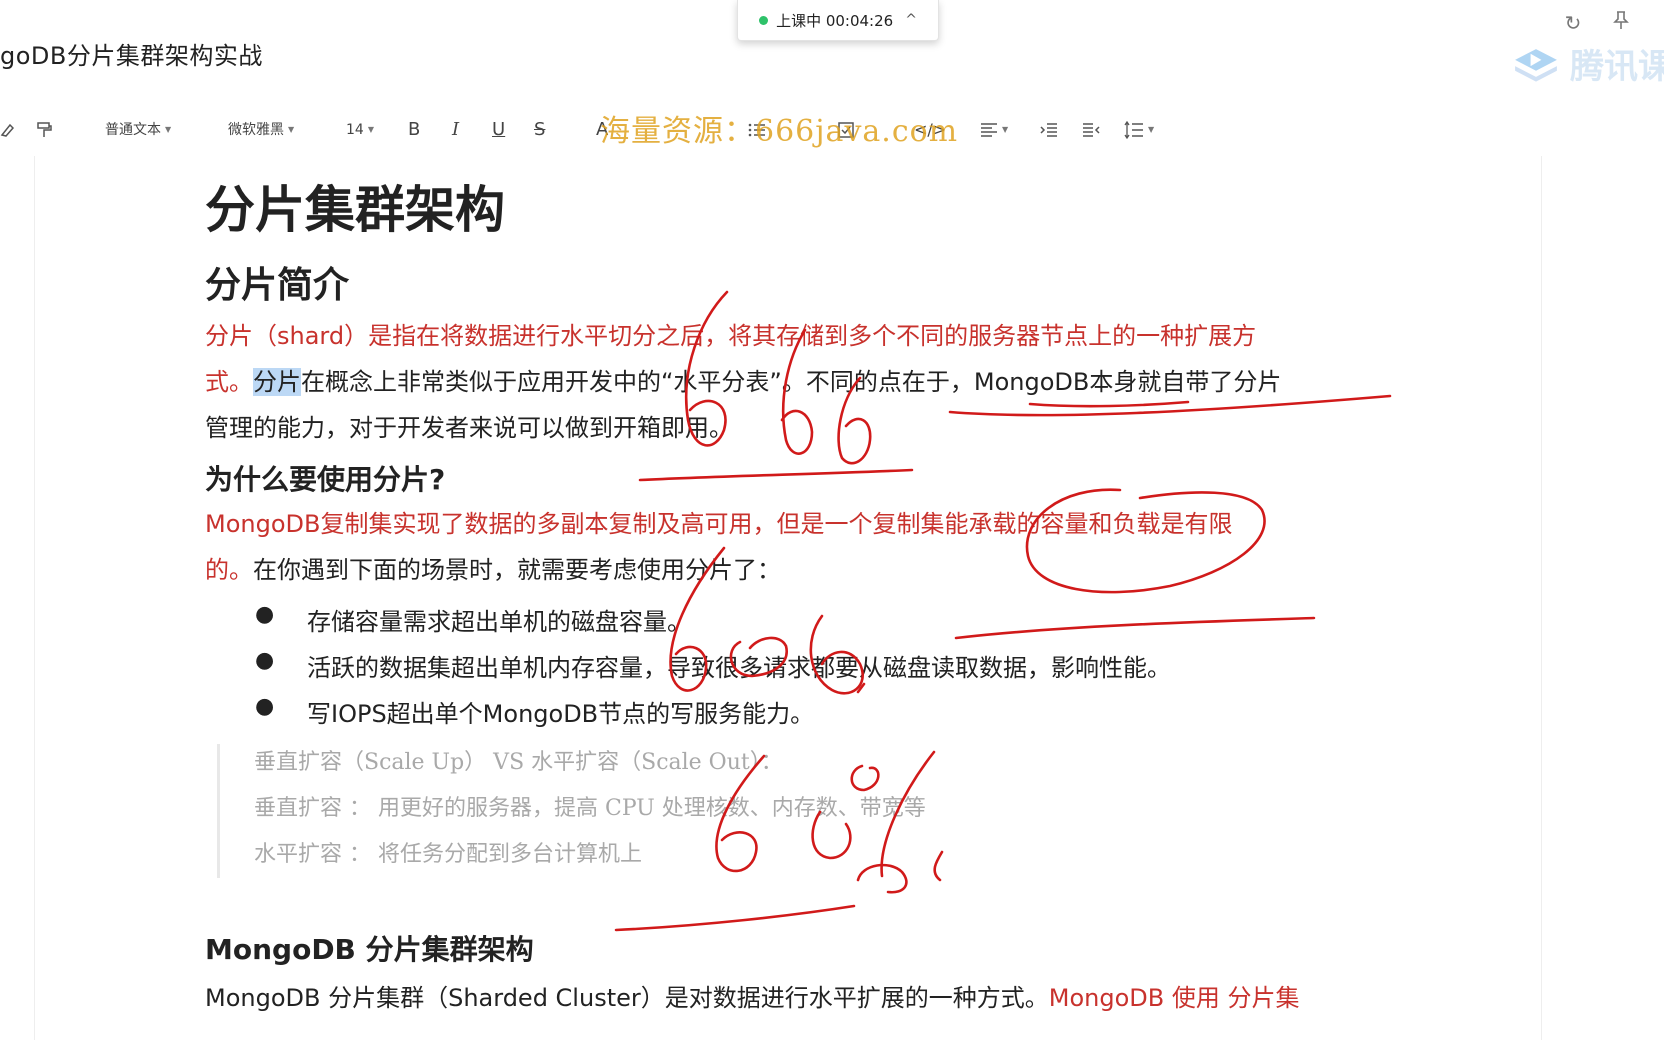 This screenshot has height=1040, width=1664. Describe the element at coordinates (1091, 130) in the screenshot. I see `outdent-icon` at that location.